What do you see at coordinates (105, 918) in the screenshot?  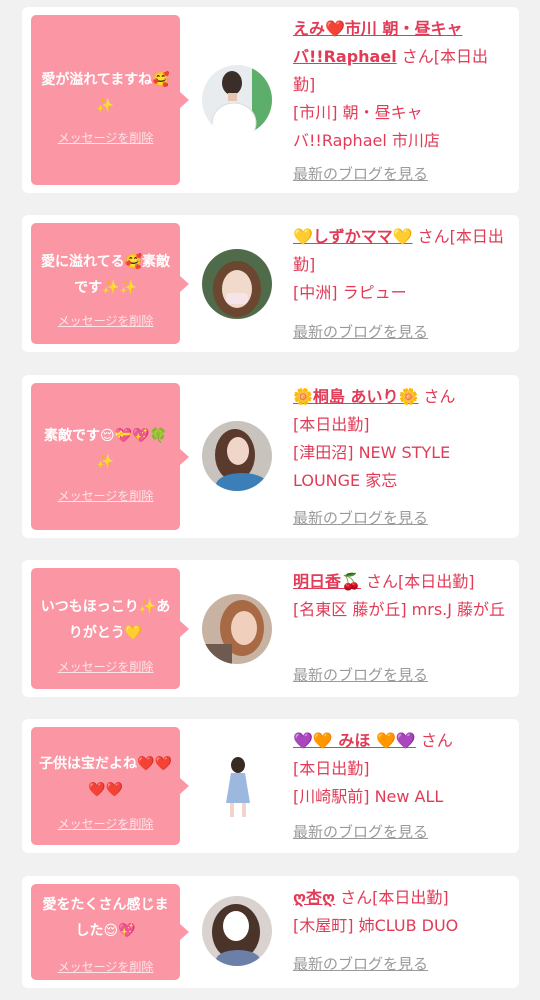 I see `message-text: 愛をたくさん感じました😌💖` at bounding box center [105, 918].